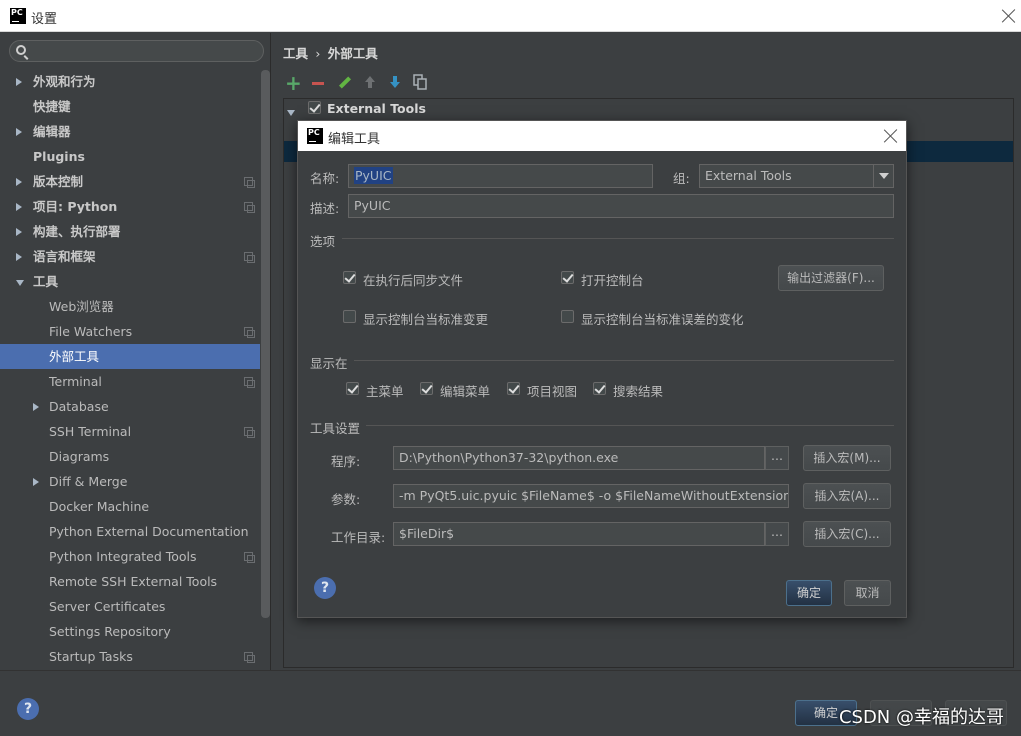  What do you see at coordinates (891, 136) in the screenshot?
I see `dialog-close-icon` at bounding box center [891, 136].